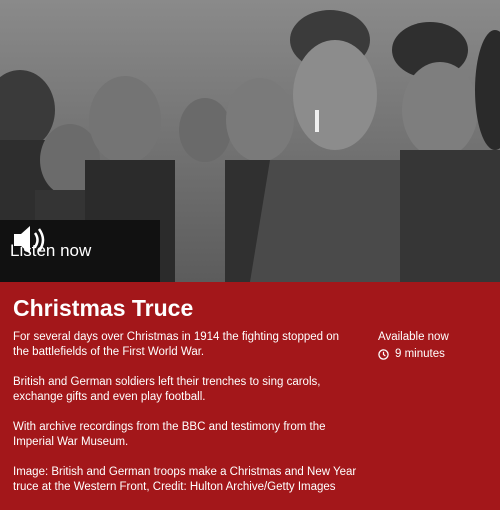 This screenshot has height=510, width=500. What do you see at coordinates (80, 251) in the screenshot?
I see `listen-now-button: Listen now` at bounding box center [80, 251].